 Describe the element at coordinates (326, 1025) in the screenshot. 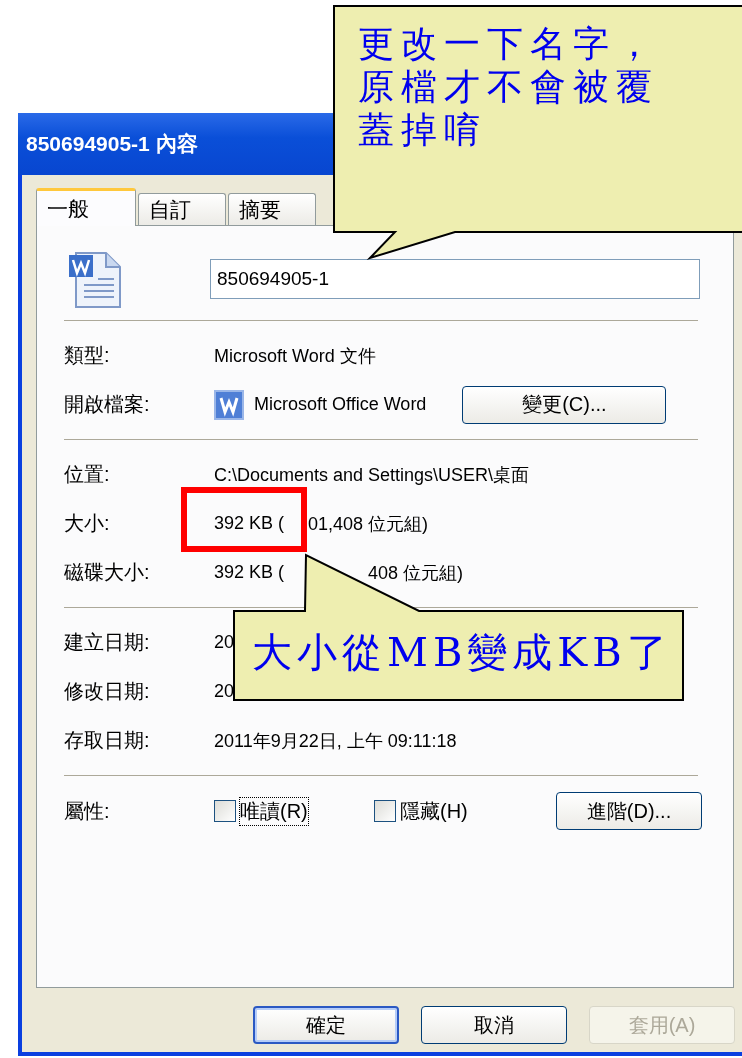

I see `dialog-button: 確定` at that location.